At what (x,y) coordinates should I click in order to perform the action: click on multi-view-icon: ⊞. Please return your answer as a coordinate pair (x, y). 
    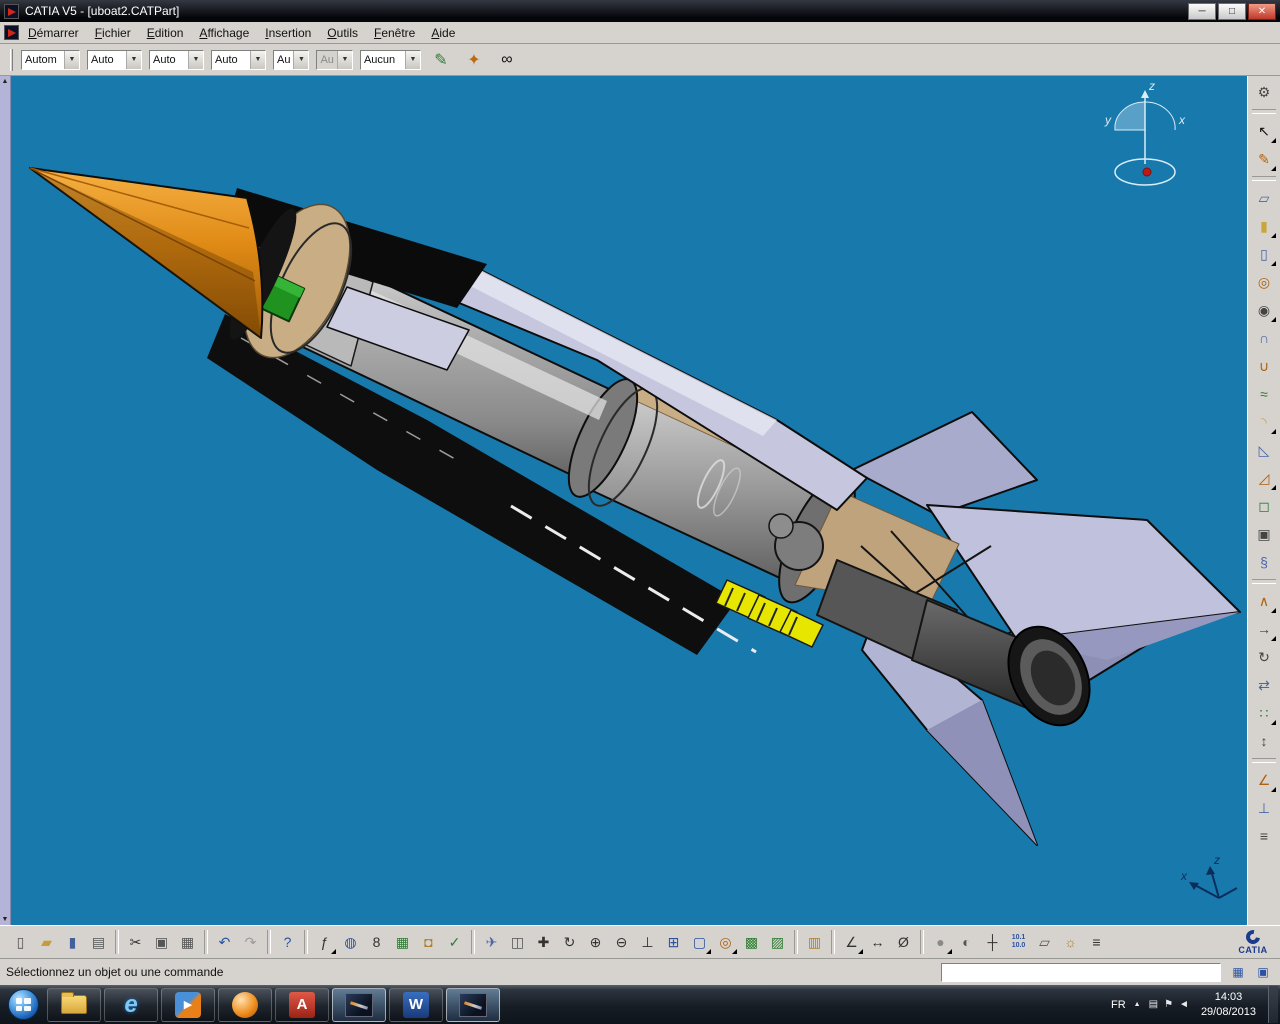
    Looking at the image, I should click on (673, 942).